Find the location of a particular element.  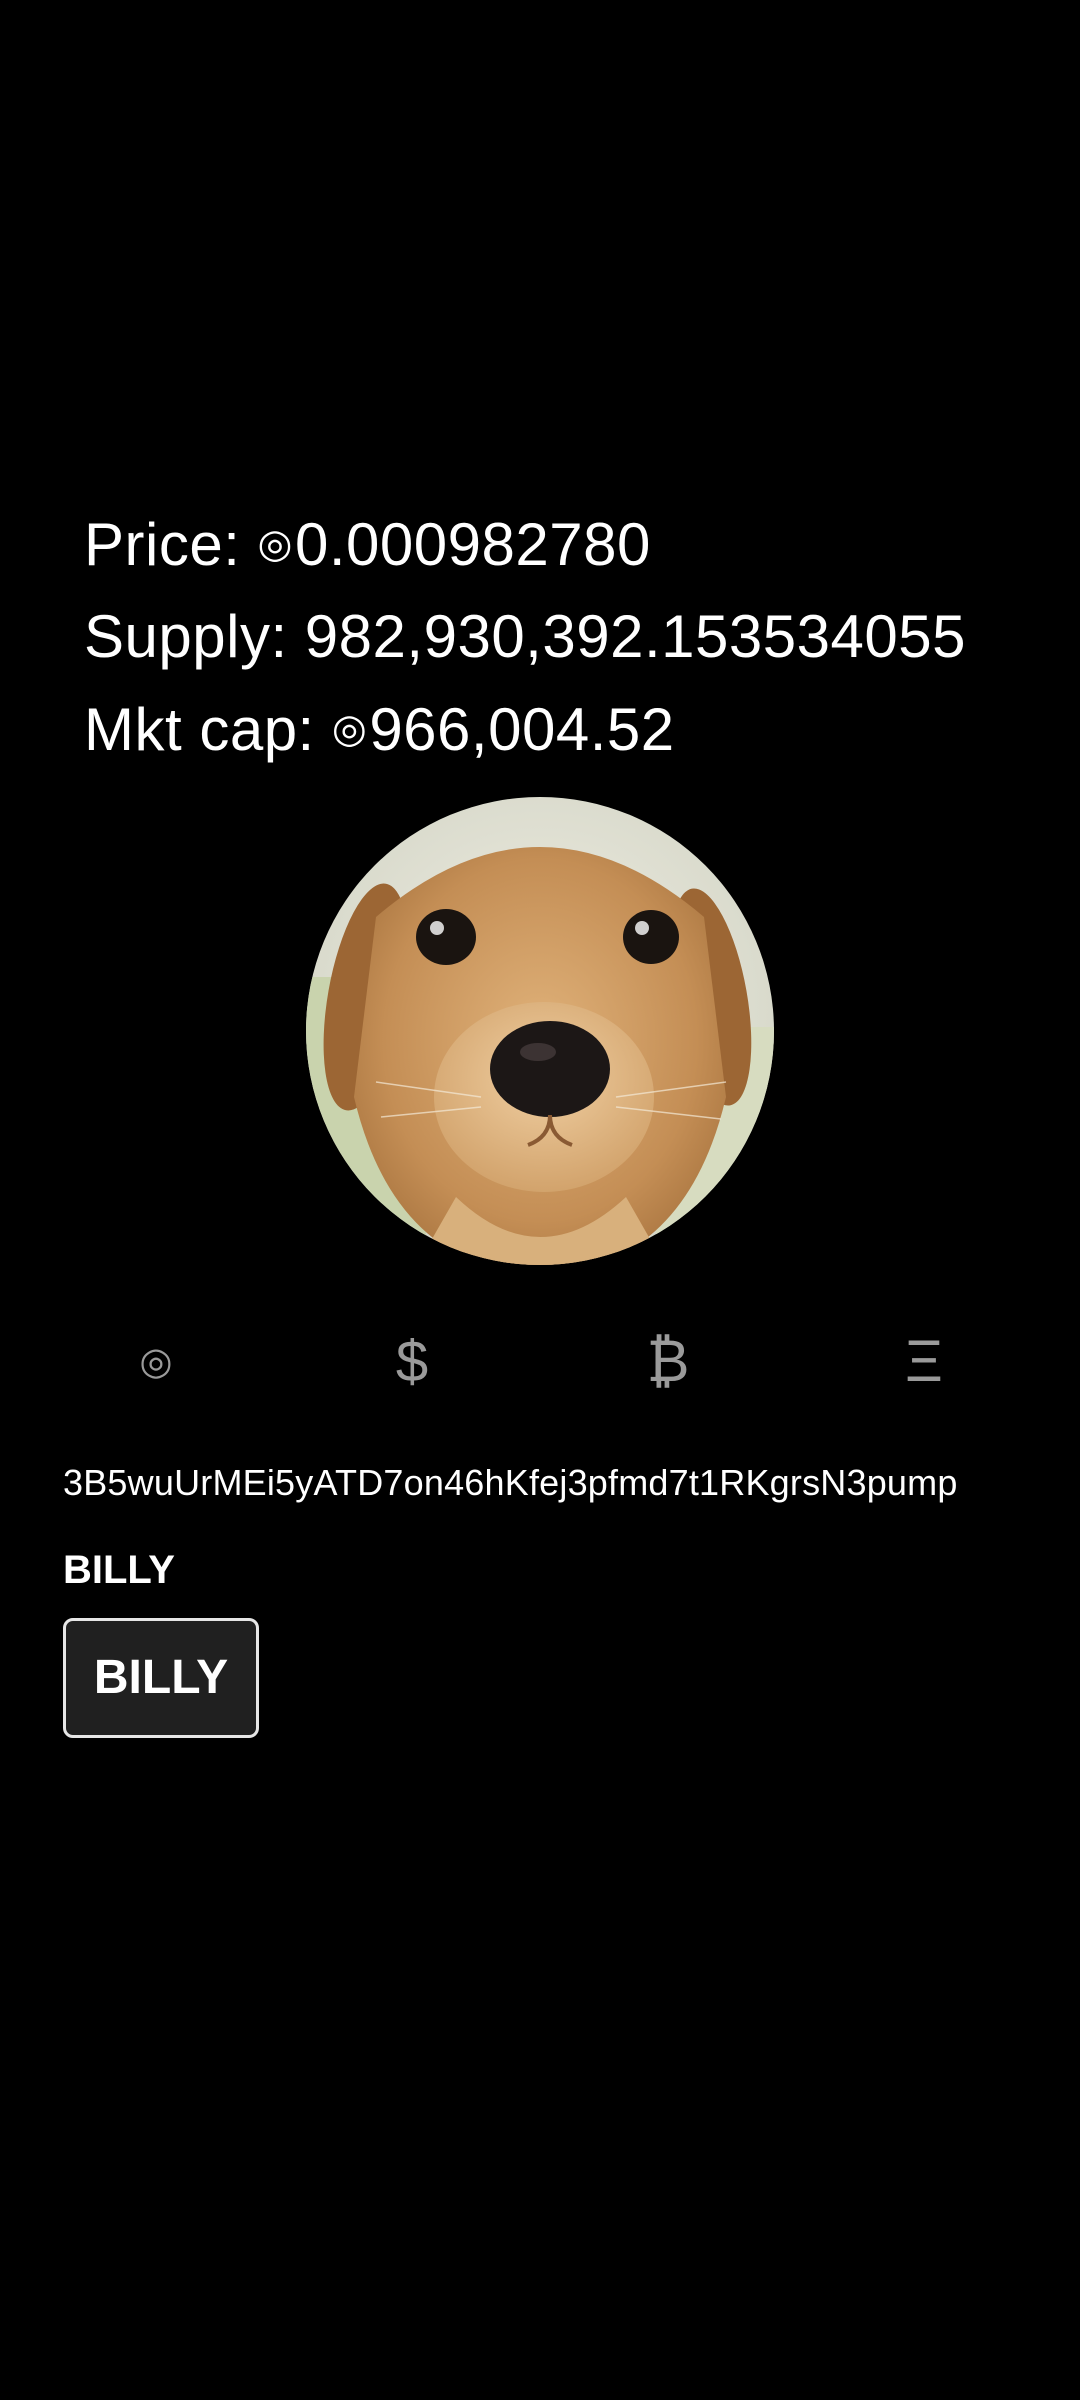

market-cap-line: Mkt cap: ◎966,004.52 is located at coordinates (564, 729).